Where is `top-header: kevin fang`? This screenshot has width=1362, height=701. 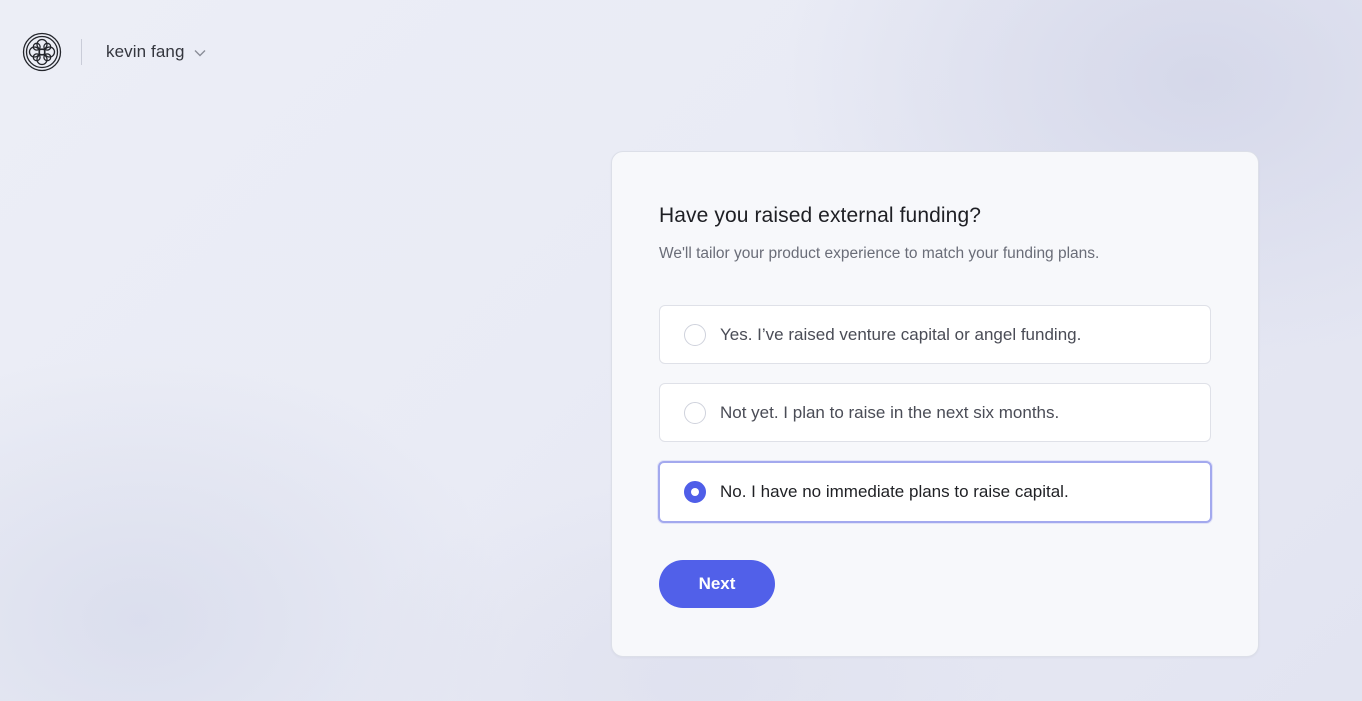 top-header: kevin fang is located at coordinates (114, 52).